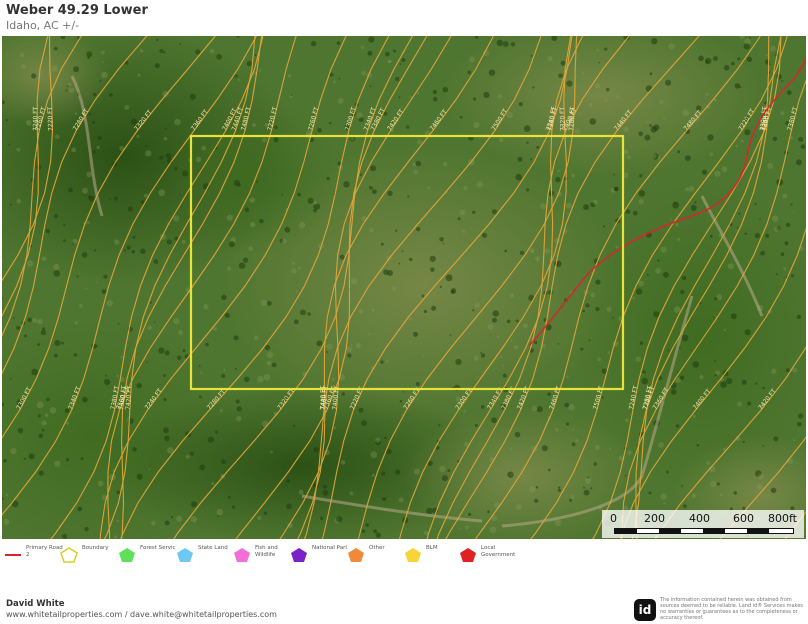 The image size is (808, 624). I want to click on legend-label: Local Government, so click(498, 551).